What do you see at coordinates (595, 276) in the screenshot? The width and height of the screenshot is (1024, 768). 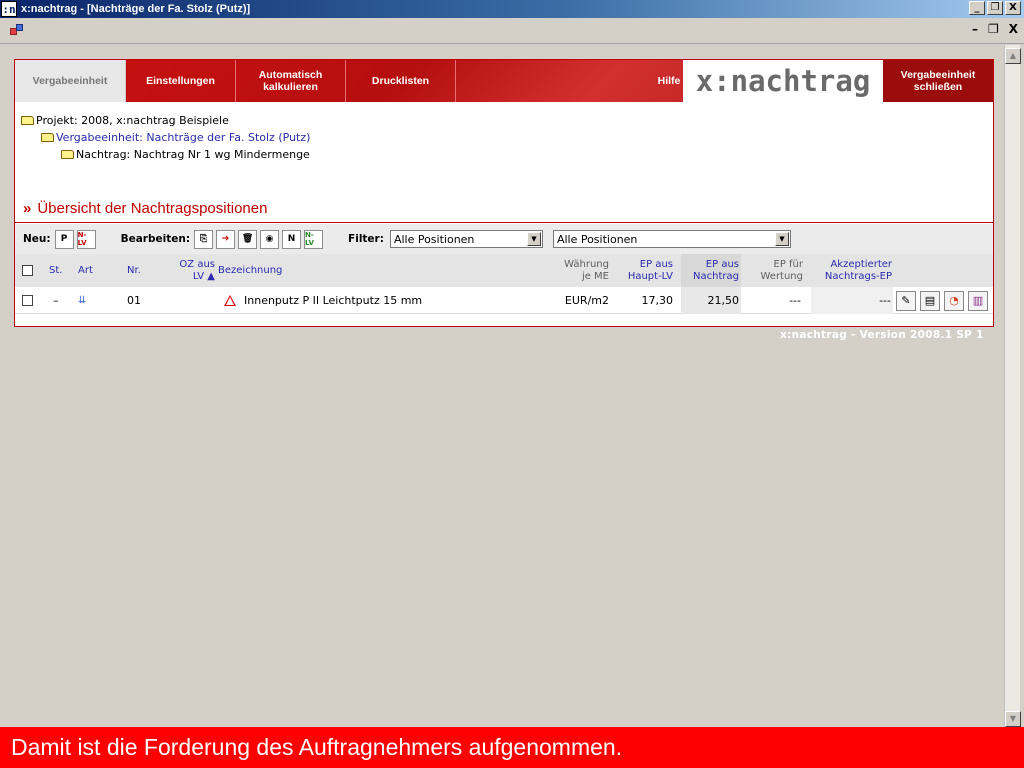 I see `header-waehrung-line2: je ME` at bounding box center [595, 276].